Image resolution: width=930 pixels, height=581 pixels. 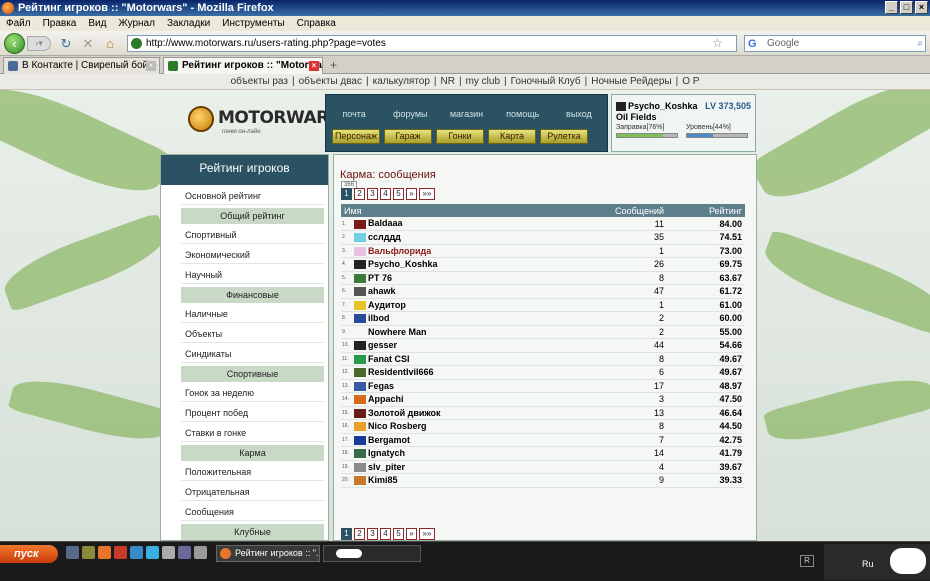 I want to click on player-name: ahawk, so click(x=481, y=291).